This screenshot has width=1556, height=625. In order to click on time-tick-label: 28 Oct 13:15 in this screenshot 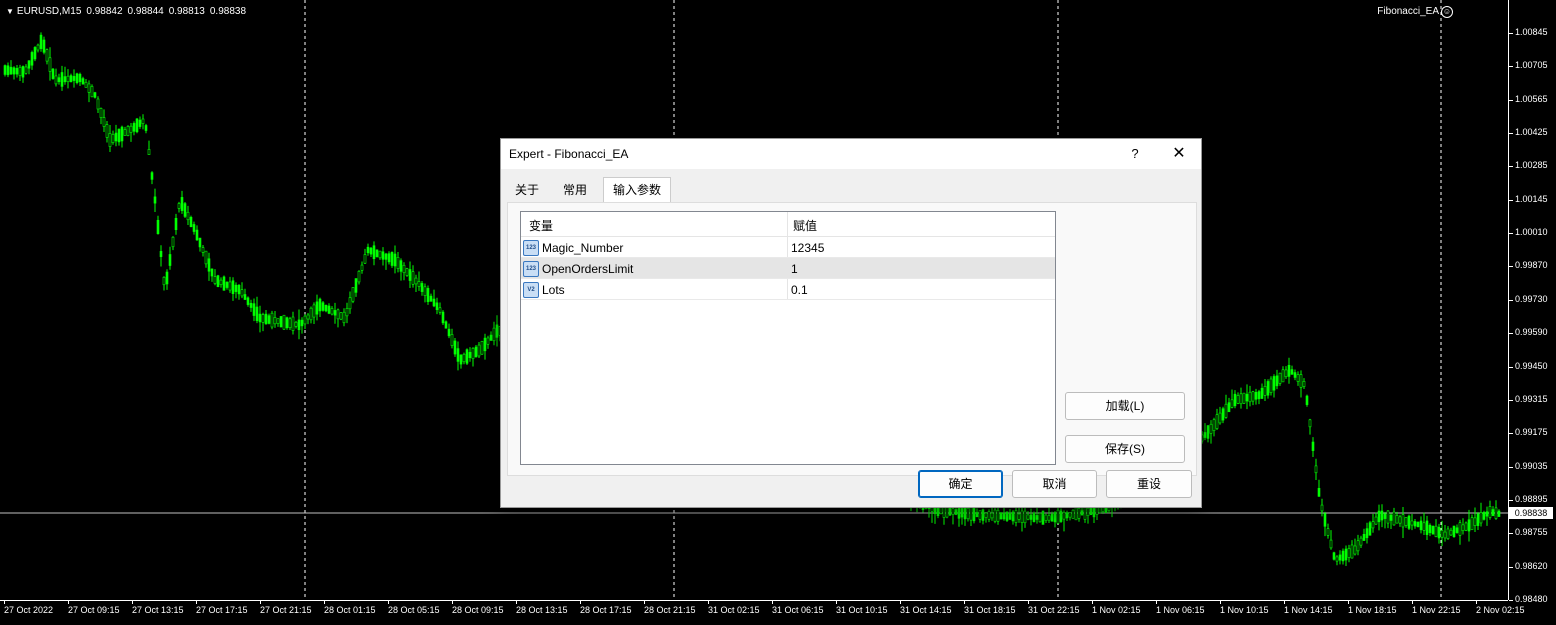, I will do `click(542, 607)`.